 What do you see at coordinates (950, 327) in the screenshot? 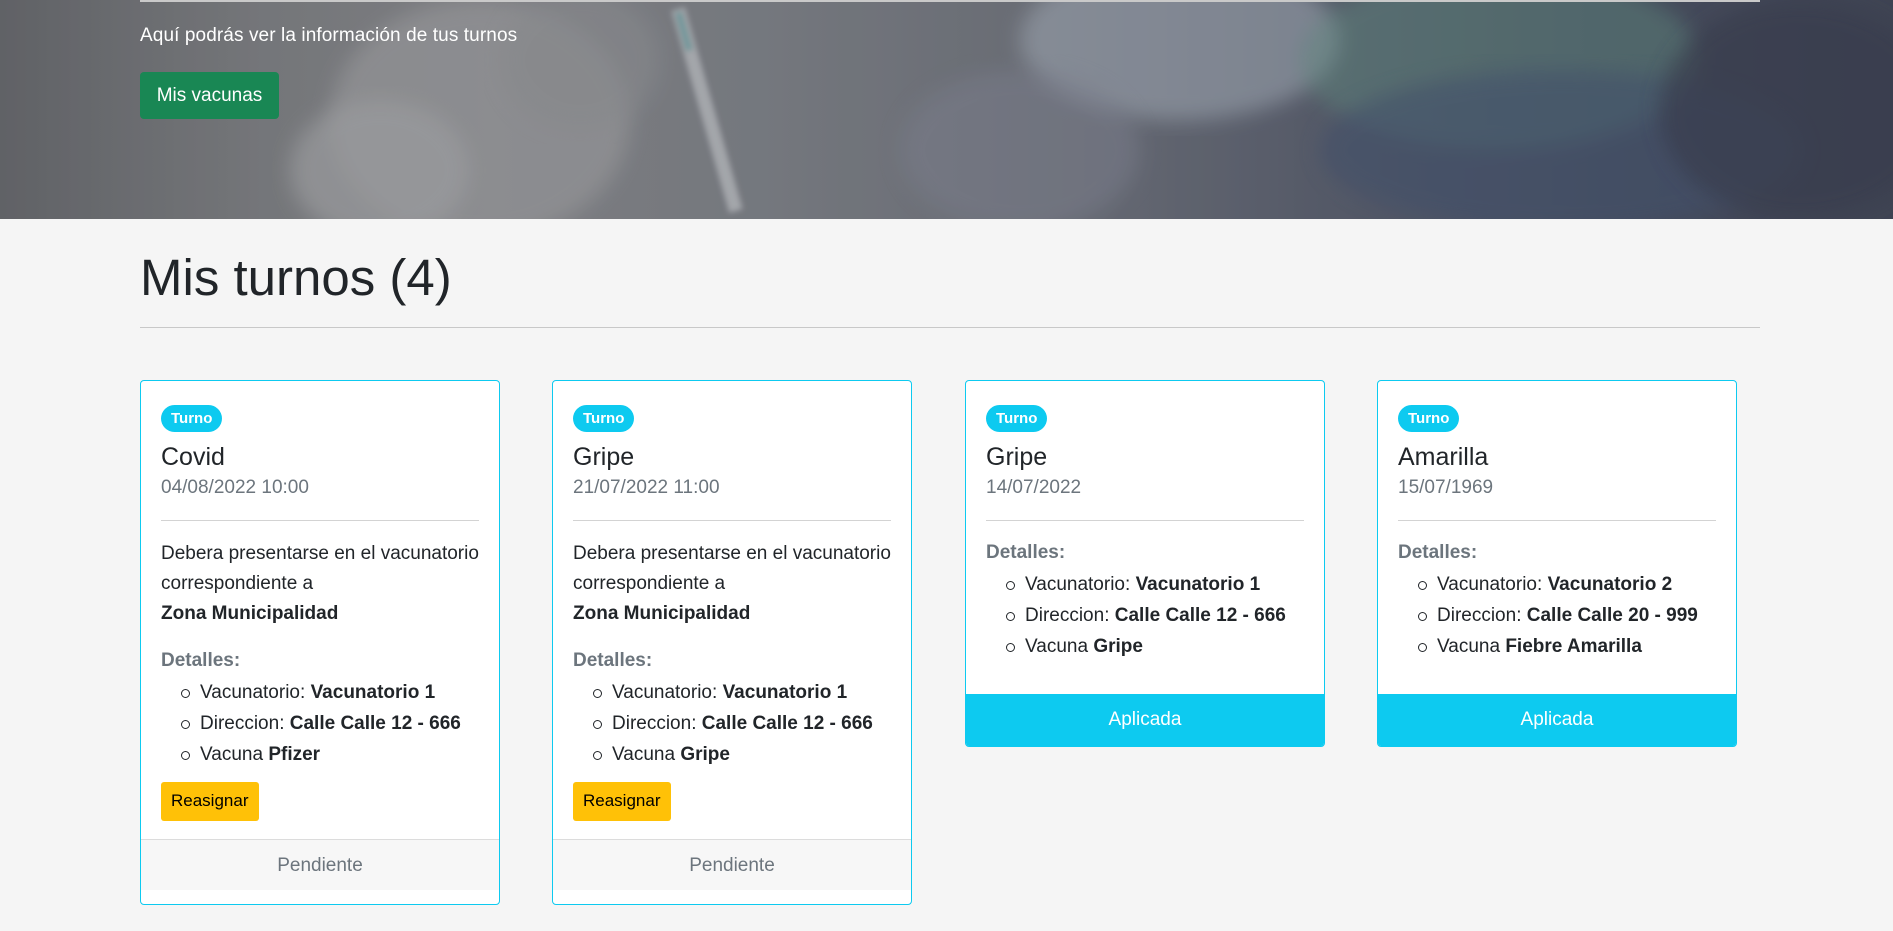
I see `section-divider` at bounding box center [950, 327].